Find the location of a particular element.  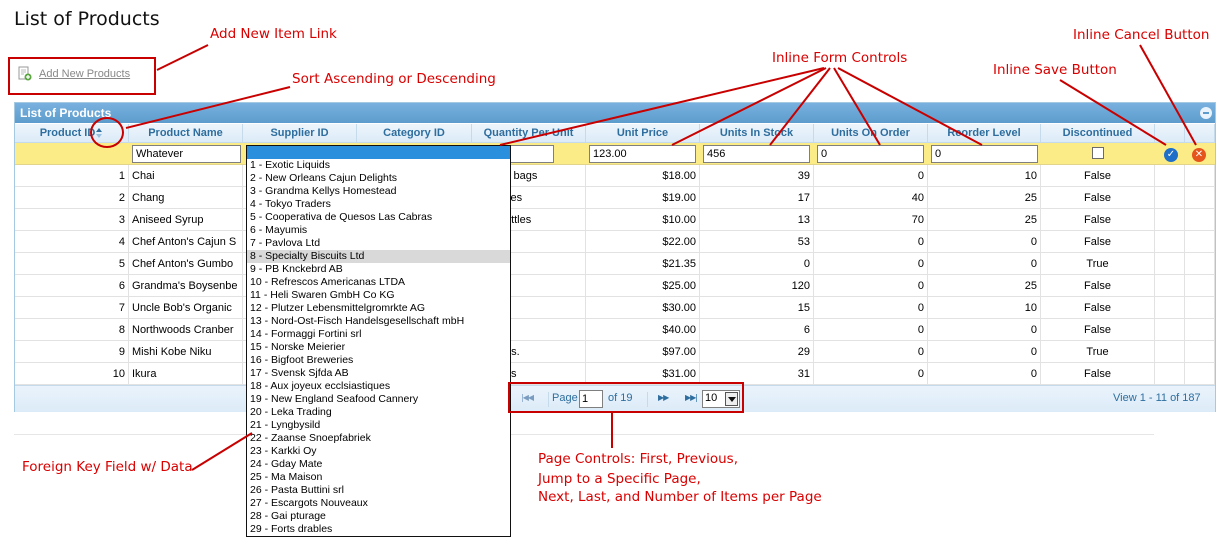

supplier-option: 20 - Leka Trading is located at coordinates (378, 412).